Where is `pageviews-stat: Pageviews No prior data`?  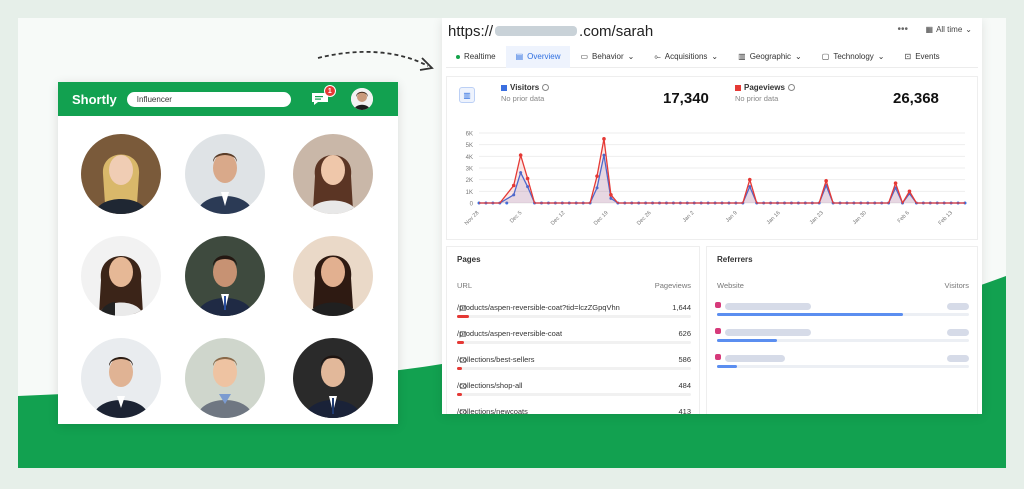 pageviews-stat: Pageviews No prior data is located at coordinates (765, 93).